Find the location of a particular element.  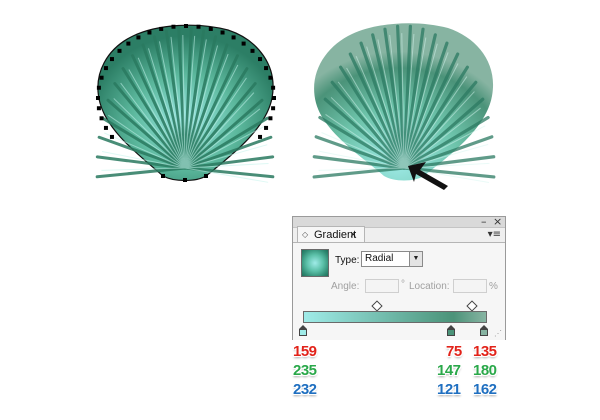

type-select: Radial ▼ is located at coordinates (392, 259).